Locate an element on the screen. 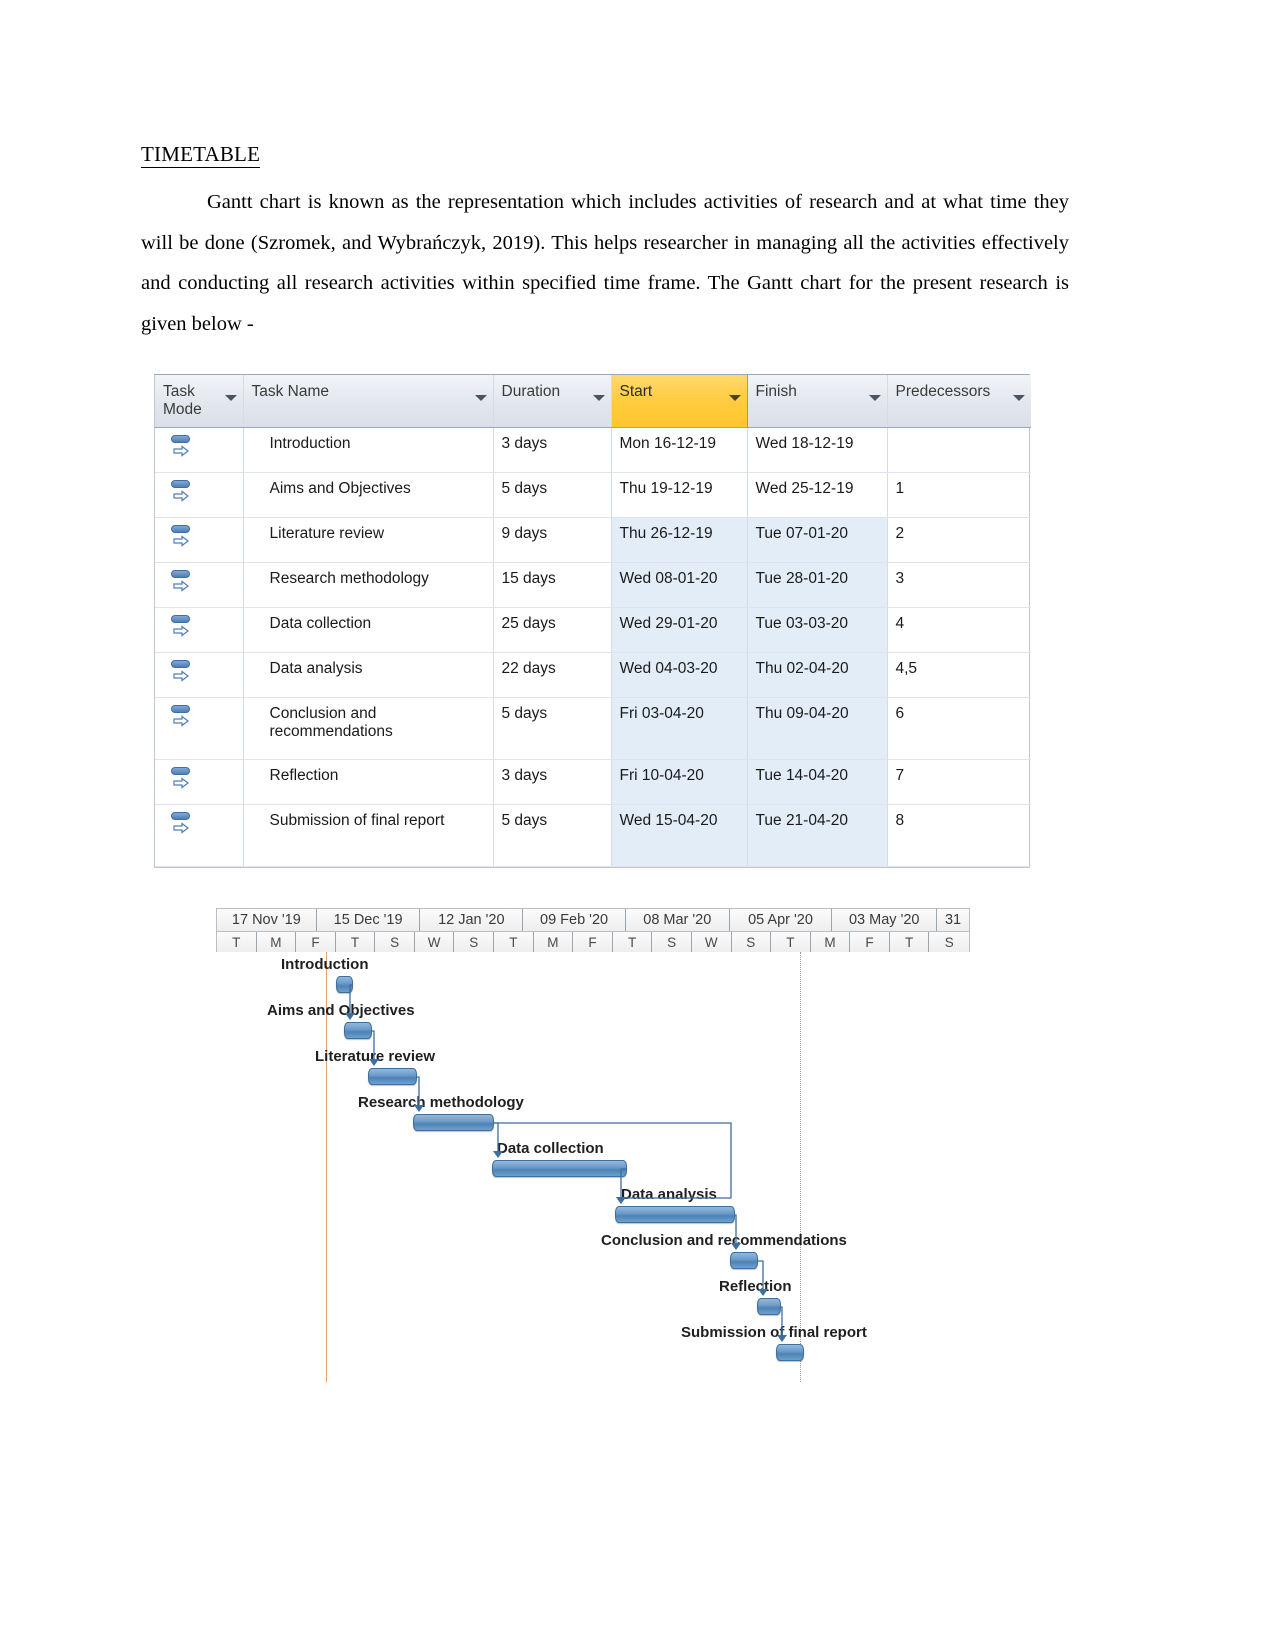 The height and width of the screenshot is (1651, 1275). column-header-duration-label: Duration is located at coordinates (531, 391).